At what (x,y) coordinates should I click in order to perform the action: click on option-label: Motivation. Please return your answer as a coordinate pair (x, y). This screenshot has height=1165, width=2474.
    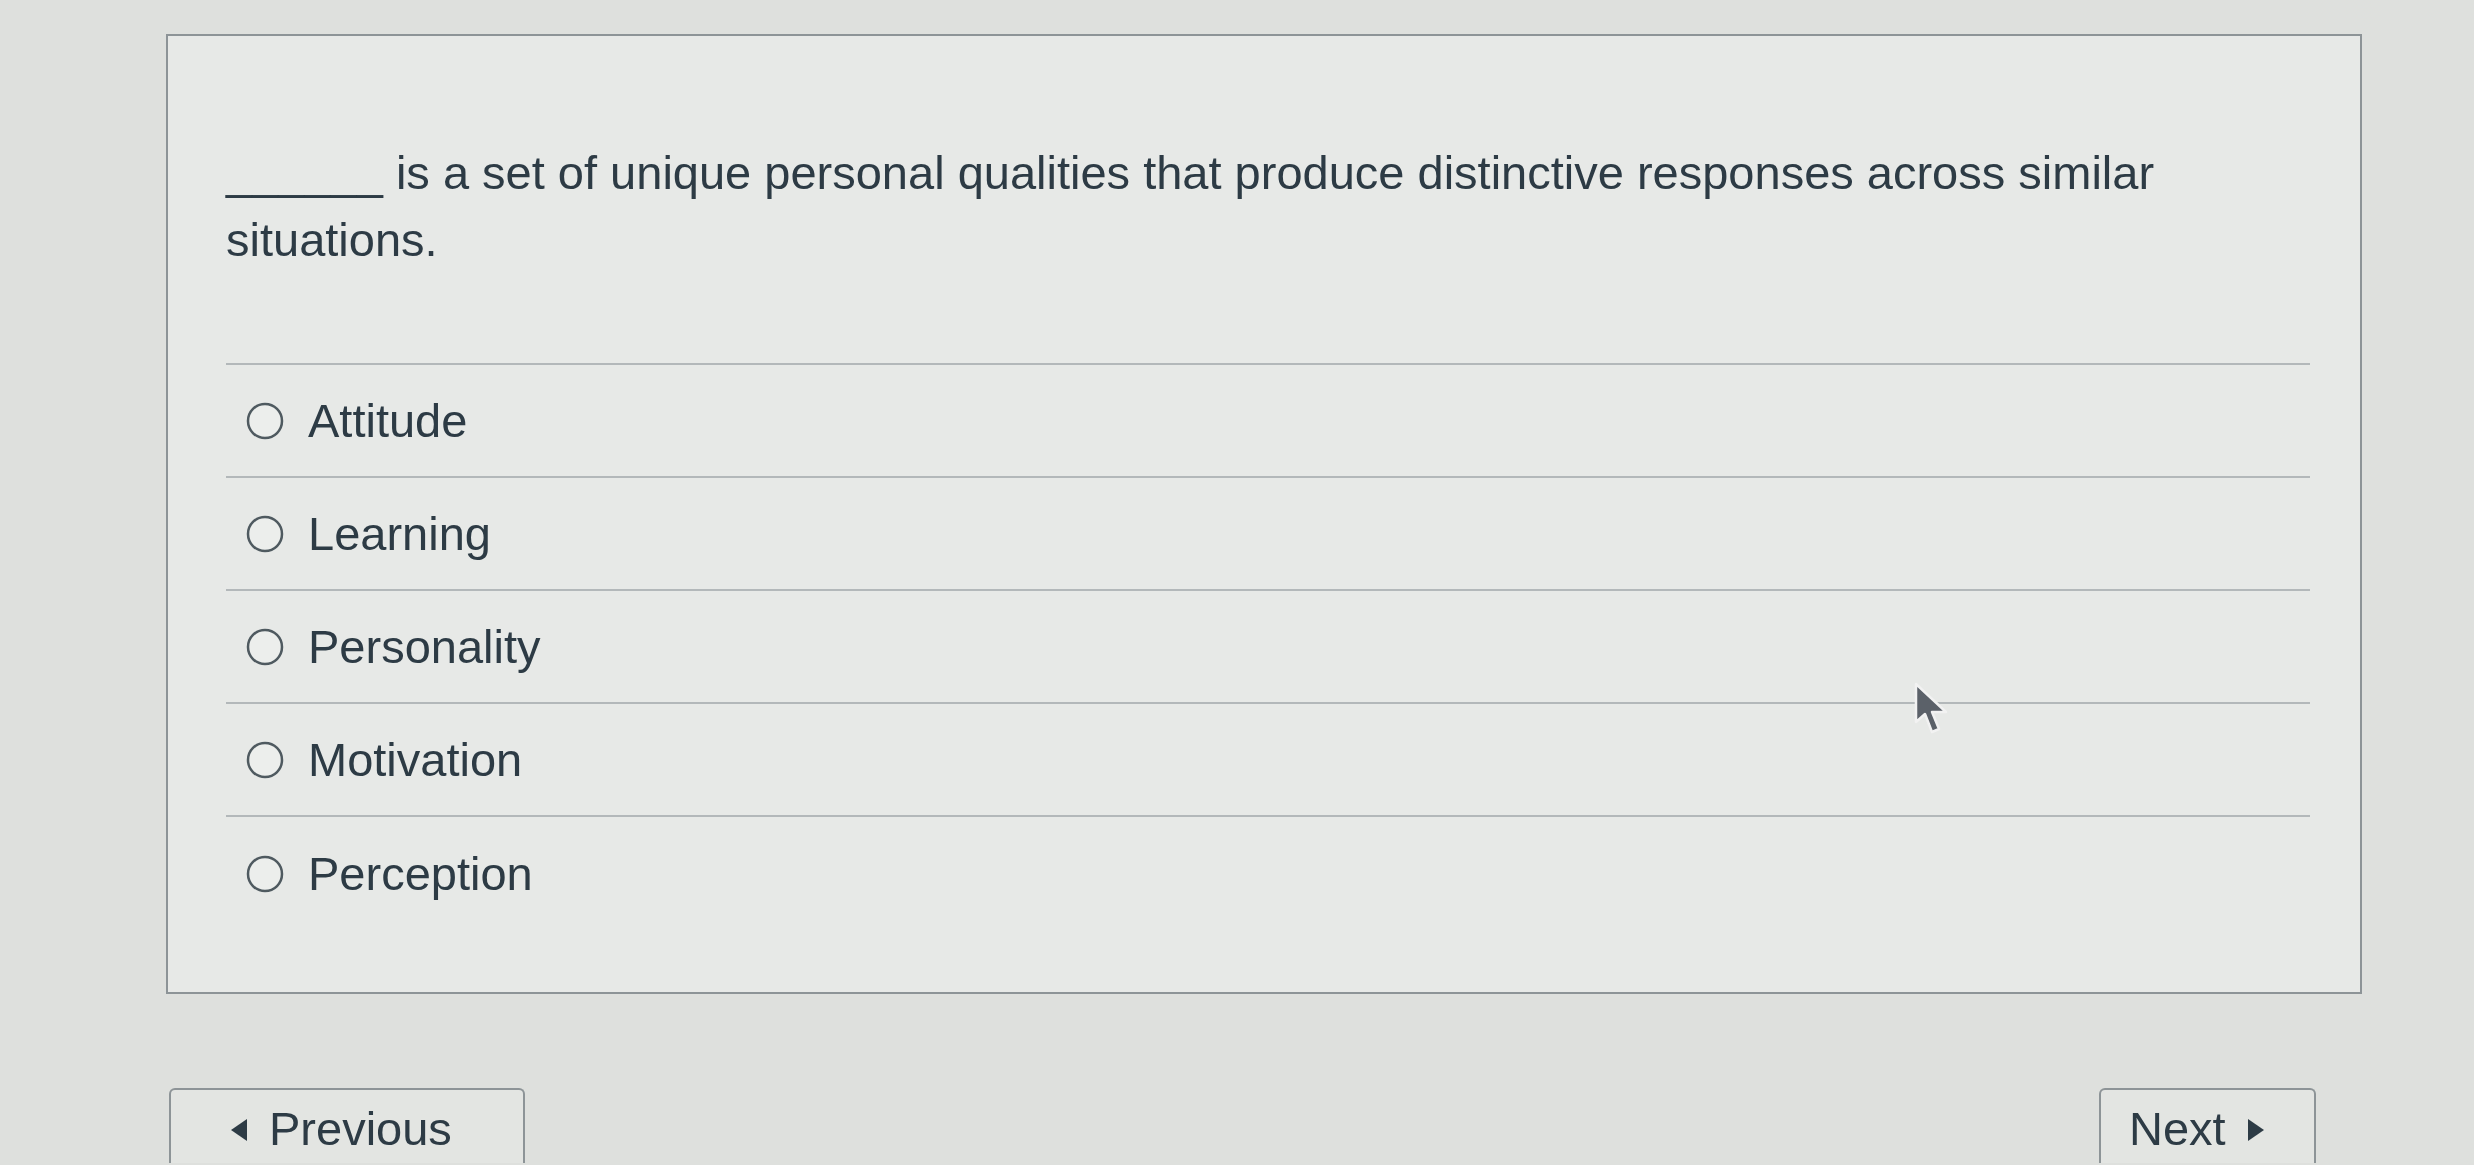
    Looking at the image, I should click on (415, 759).